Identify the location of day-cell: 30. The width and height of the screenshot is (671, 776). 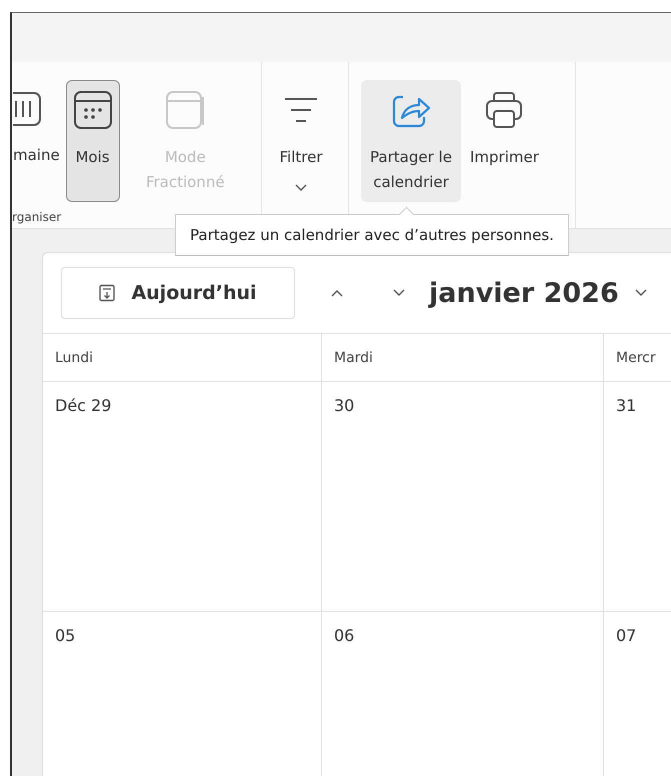
(463, 497).